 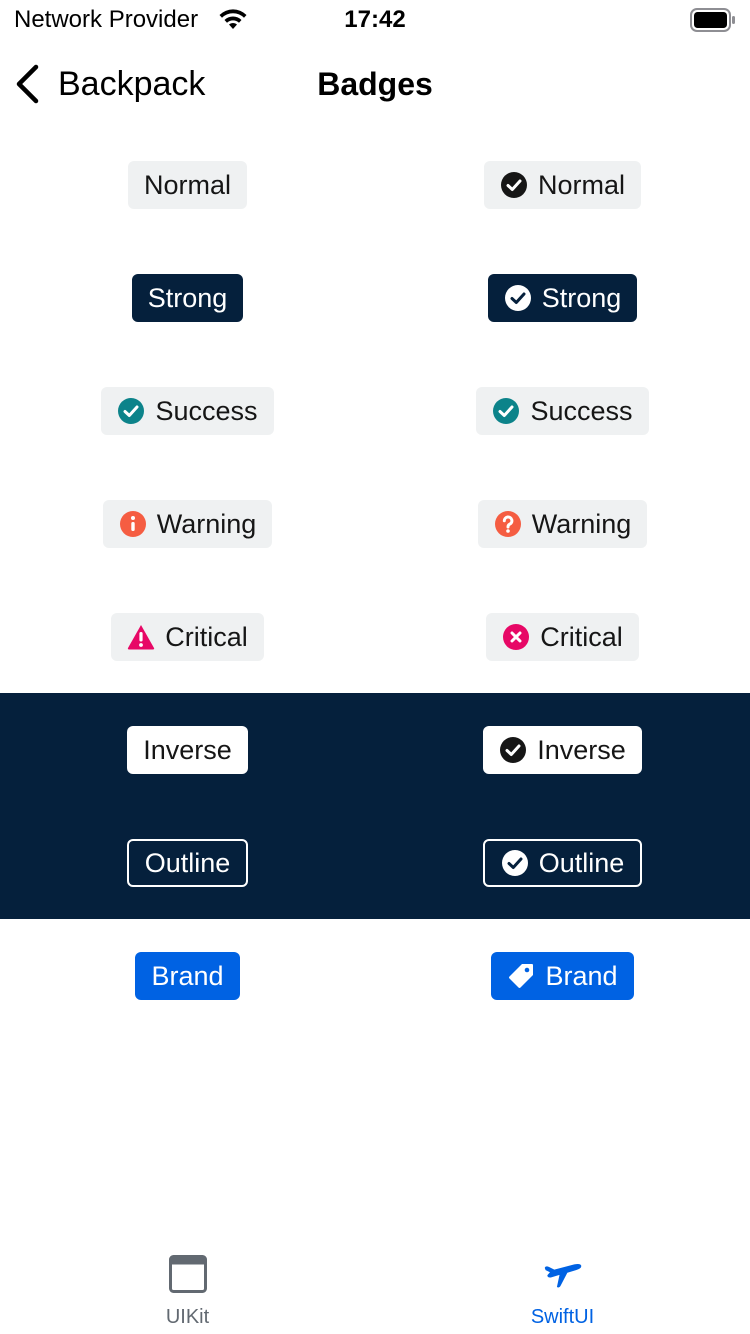 I want to click on badge-row-critical: Critical Critical, so click(x=375, y=637).